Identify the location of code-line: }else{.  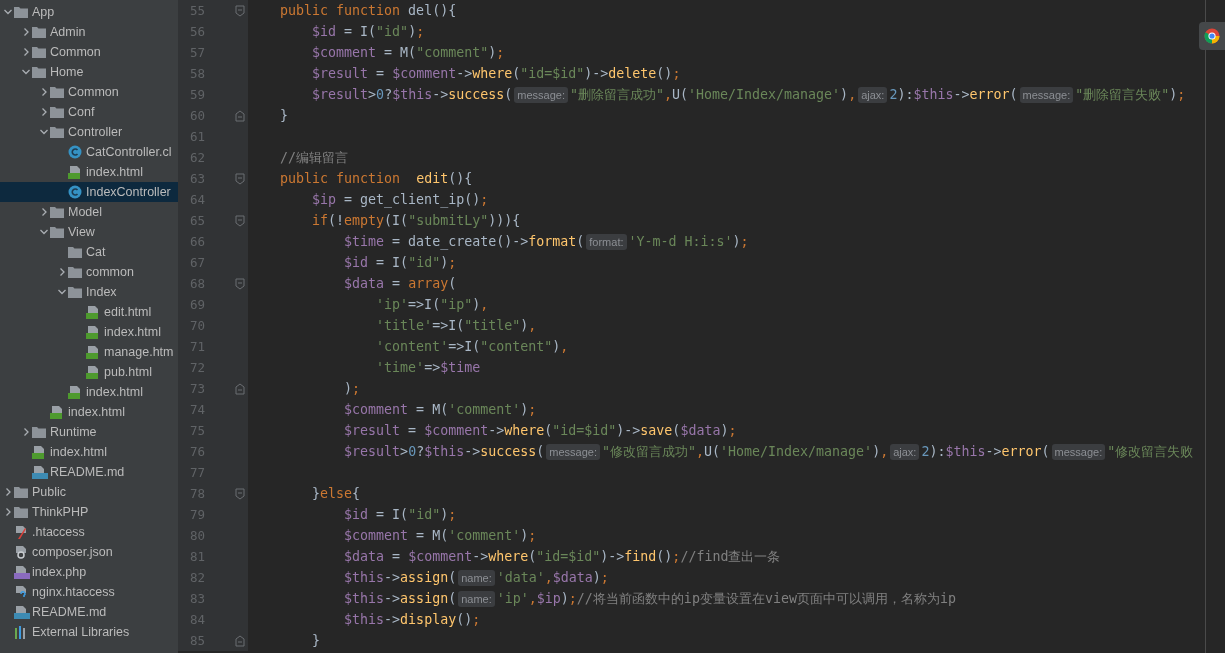
(336, 493).